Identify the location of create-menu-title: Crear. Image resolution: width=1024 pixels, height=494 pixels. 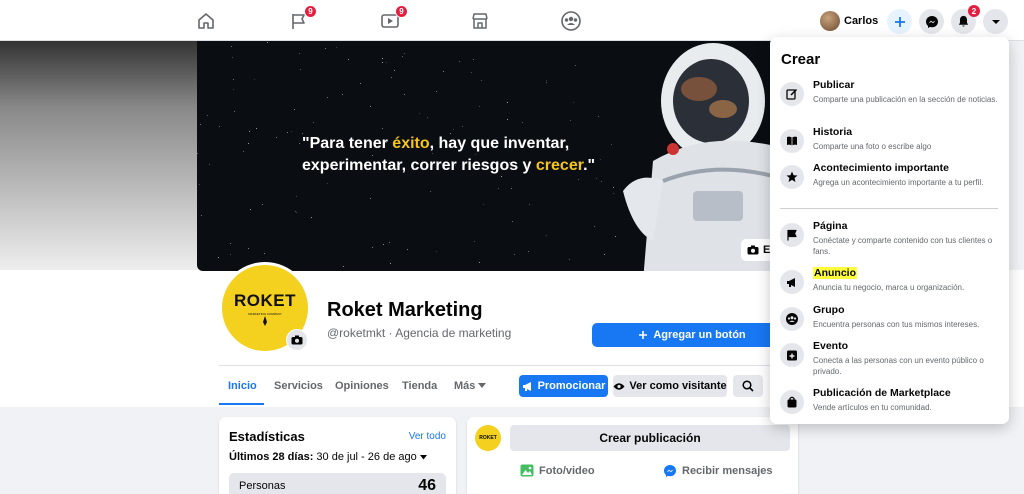
(801, 59).